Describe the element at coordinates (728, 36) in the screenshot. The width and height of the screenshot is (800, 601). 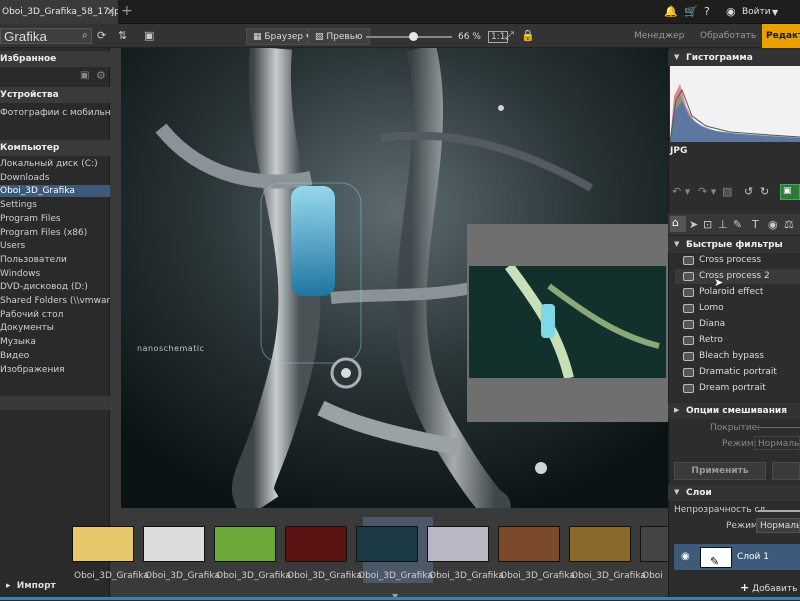
I see `tab-process: Обработать` at that location.